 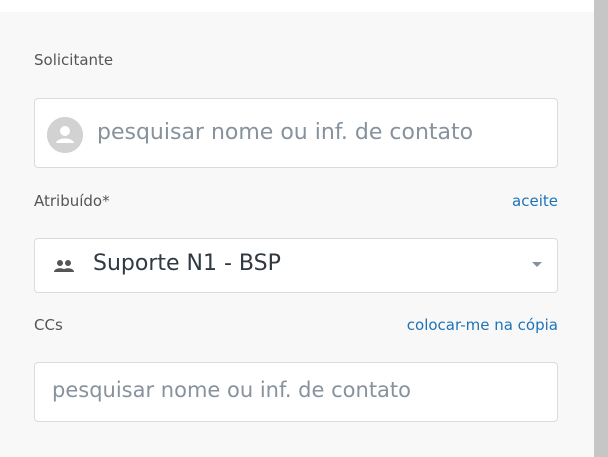 What do you see at coordinates (64, 266) in the screenshot?
I see `group-icon` at bounding box center [64, 266].